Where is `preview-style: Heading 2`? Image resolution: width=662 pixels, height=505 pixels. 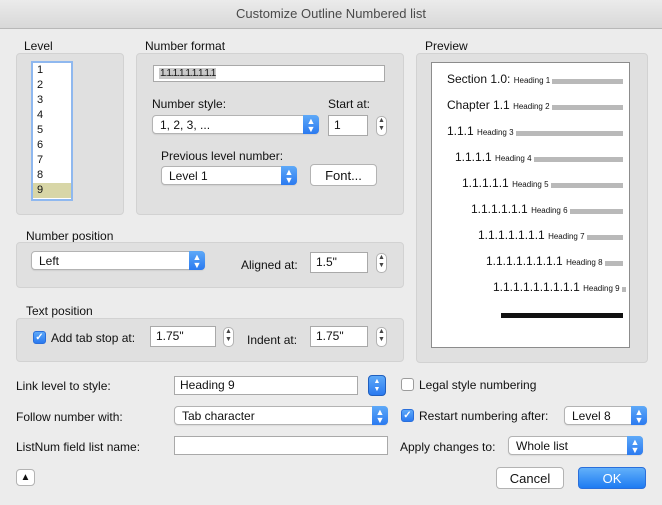 preview-style: Heading 2 is located at coordinates (531, 106).